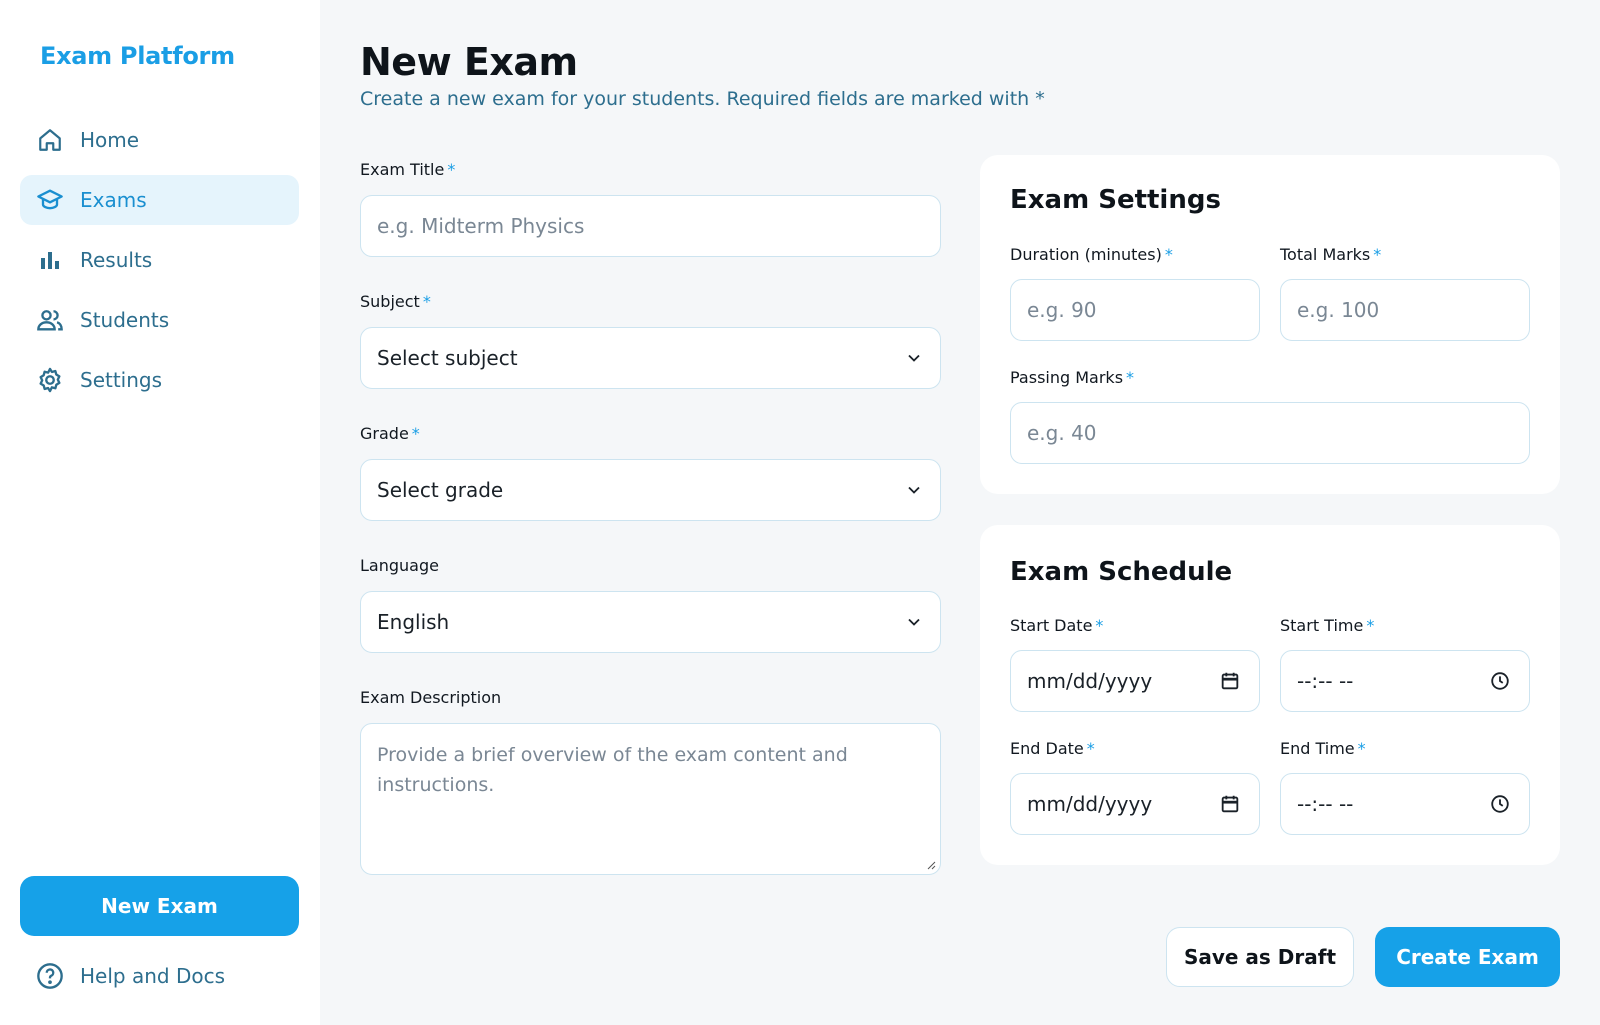 The height and width of the screenshot is (1025, 1600). I want to click on subject-select: Select subject, so click(650, 358).